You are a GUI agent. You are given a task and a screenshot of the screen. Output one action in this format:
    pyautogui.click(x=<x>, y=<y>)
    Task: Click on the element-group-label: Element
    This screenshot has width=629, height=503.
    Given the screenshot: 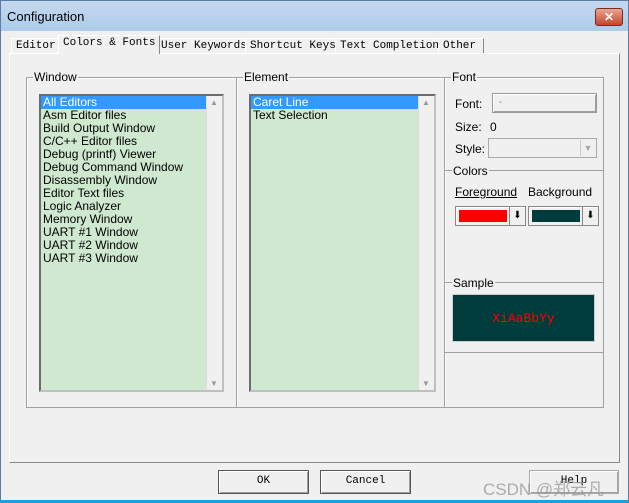 What is the action you would take?
    pyautogui.click(x=266, y=77)
    